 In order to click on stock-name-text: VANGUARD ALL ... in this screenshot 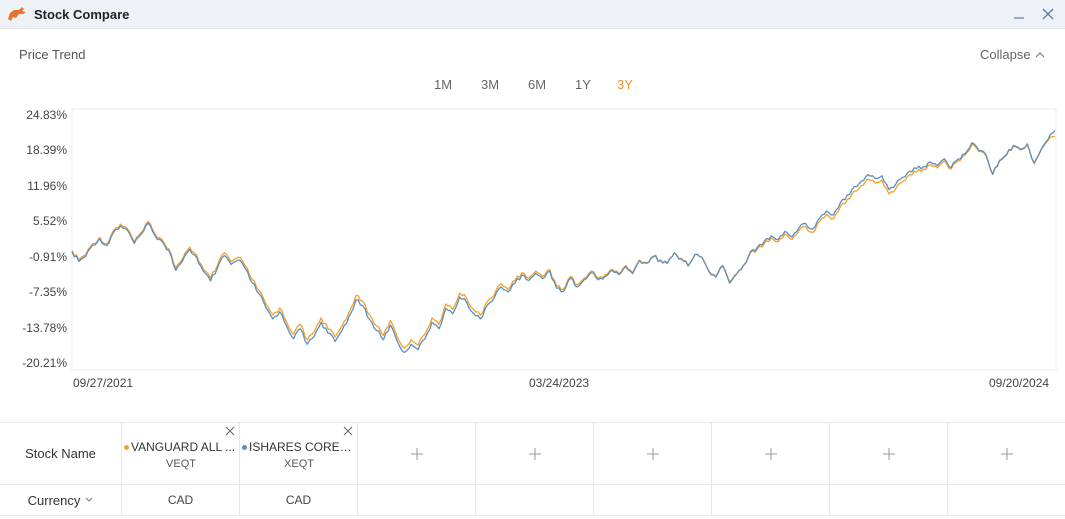, I will do `click(183, 447)`.